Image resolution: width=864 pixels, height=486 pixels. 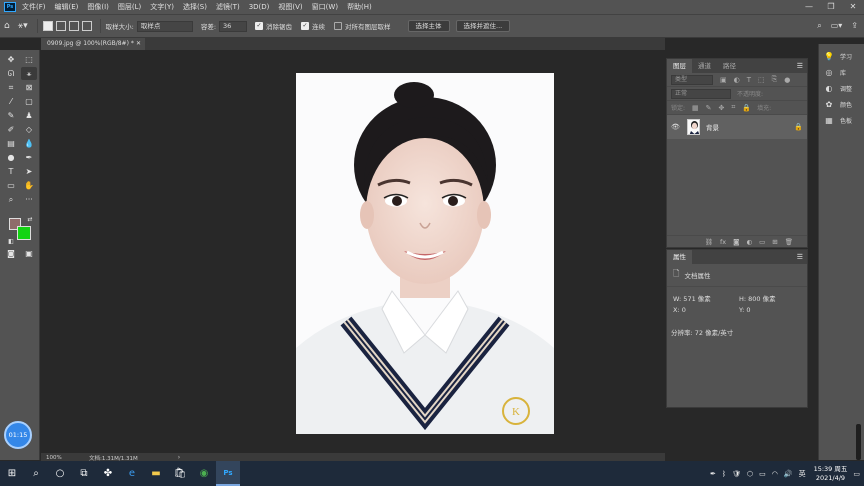 What do you see at coordinates (156, 473) in the screenshot?
I see `file-explorer-icon: ▬` at bounding box center [156, 473].